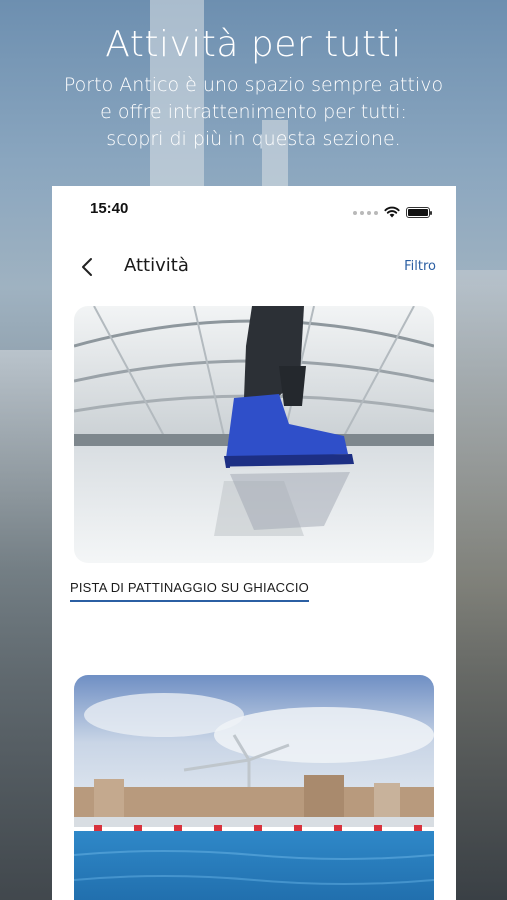 This screenshot has width=507, height=900. Describe the element at coordinates (420, 266) in the screenshot. I see `filter-button: Filtro` at that location.